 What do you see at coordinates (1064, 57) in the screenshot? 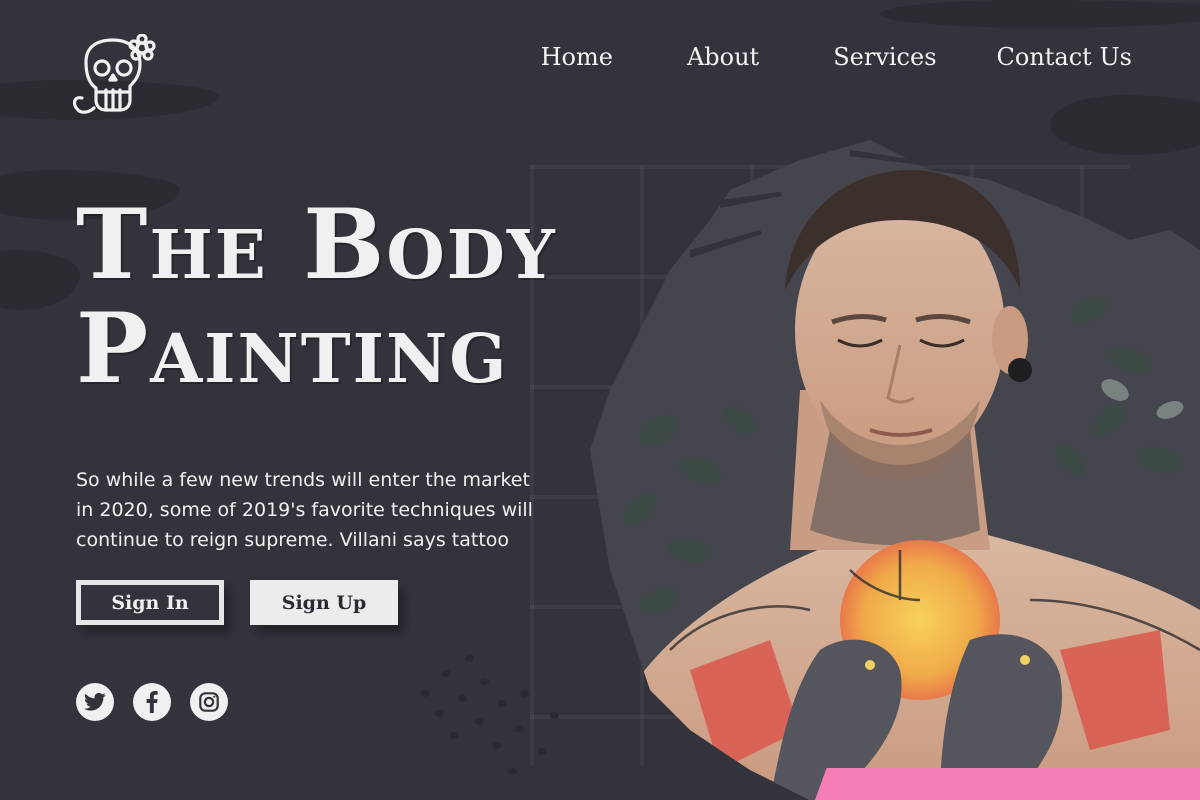
I see `nav-contact-us: Contact Us` at bounding box center [1064, 57].